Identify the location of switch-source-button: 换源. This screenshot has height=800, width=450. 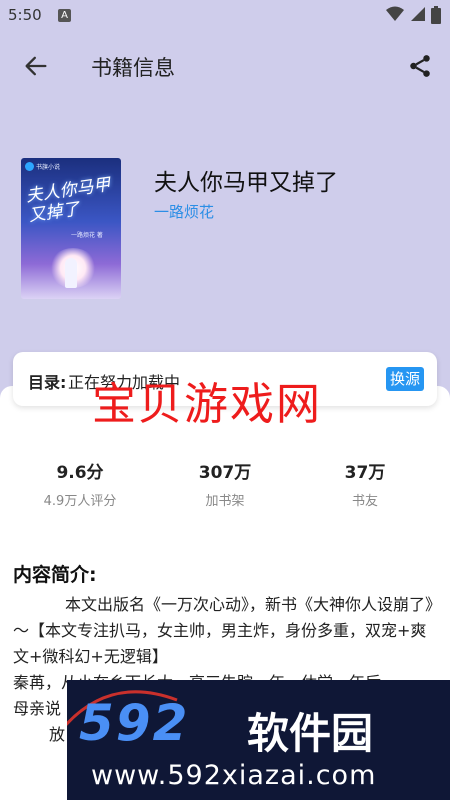
(405, 379).